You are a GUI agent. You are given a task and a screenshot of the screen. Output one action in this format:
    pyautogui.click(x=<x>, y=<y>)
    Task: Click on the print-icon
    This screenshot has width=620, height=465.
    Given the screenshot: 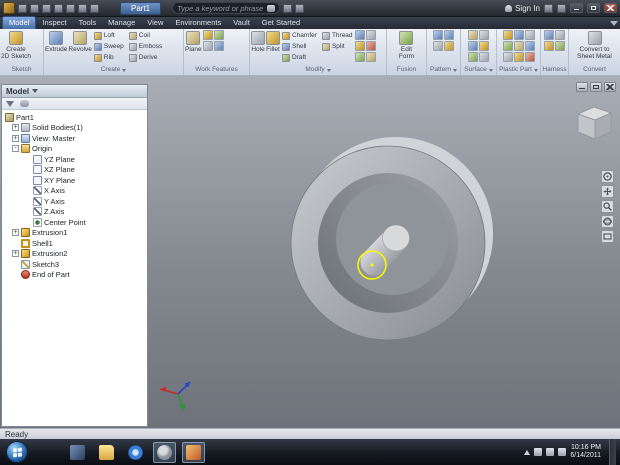 What is the action you would take?
    pyautogui.click(x=82, y=8)
    